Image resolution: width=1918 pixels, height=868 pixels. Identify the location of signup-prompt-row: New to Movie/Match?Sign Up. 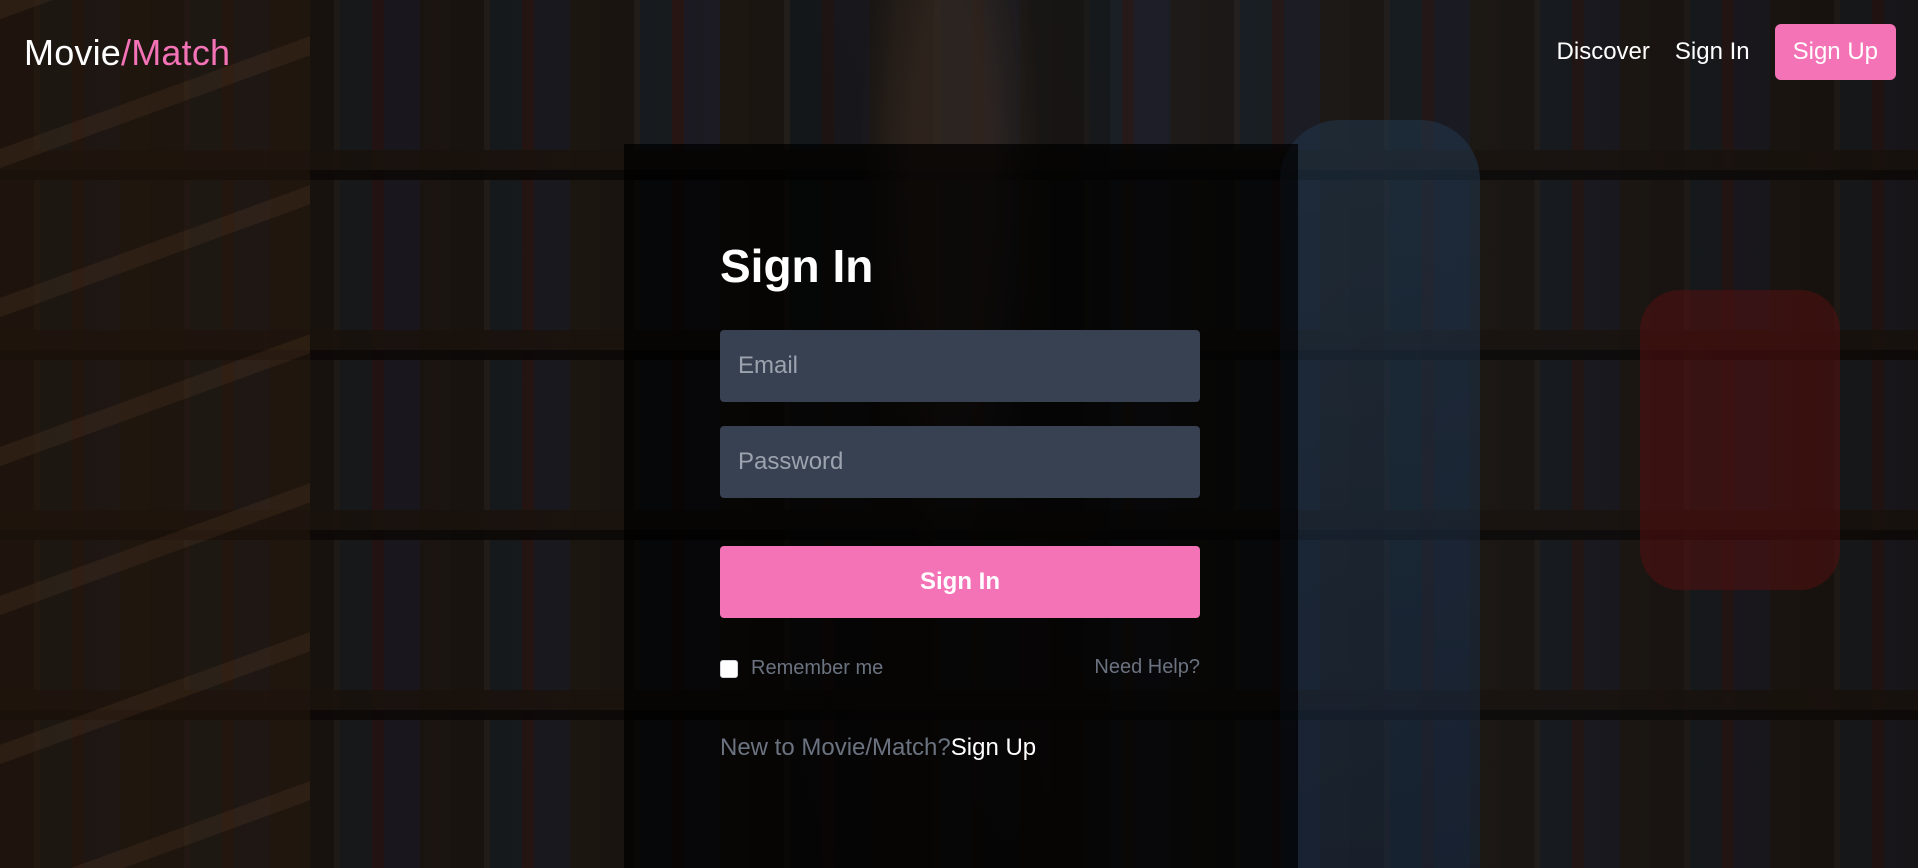
(878, 748).